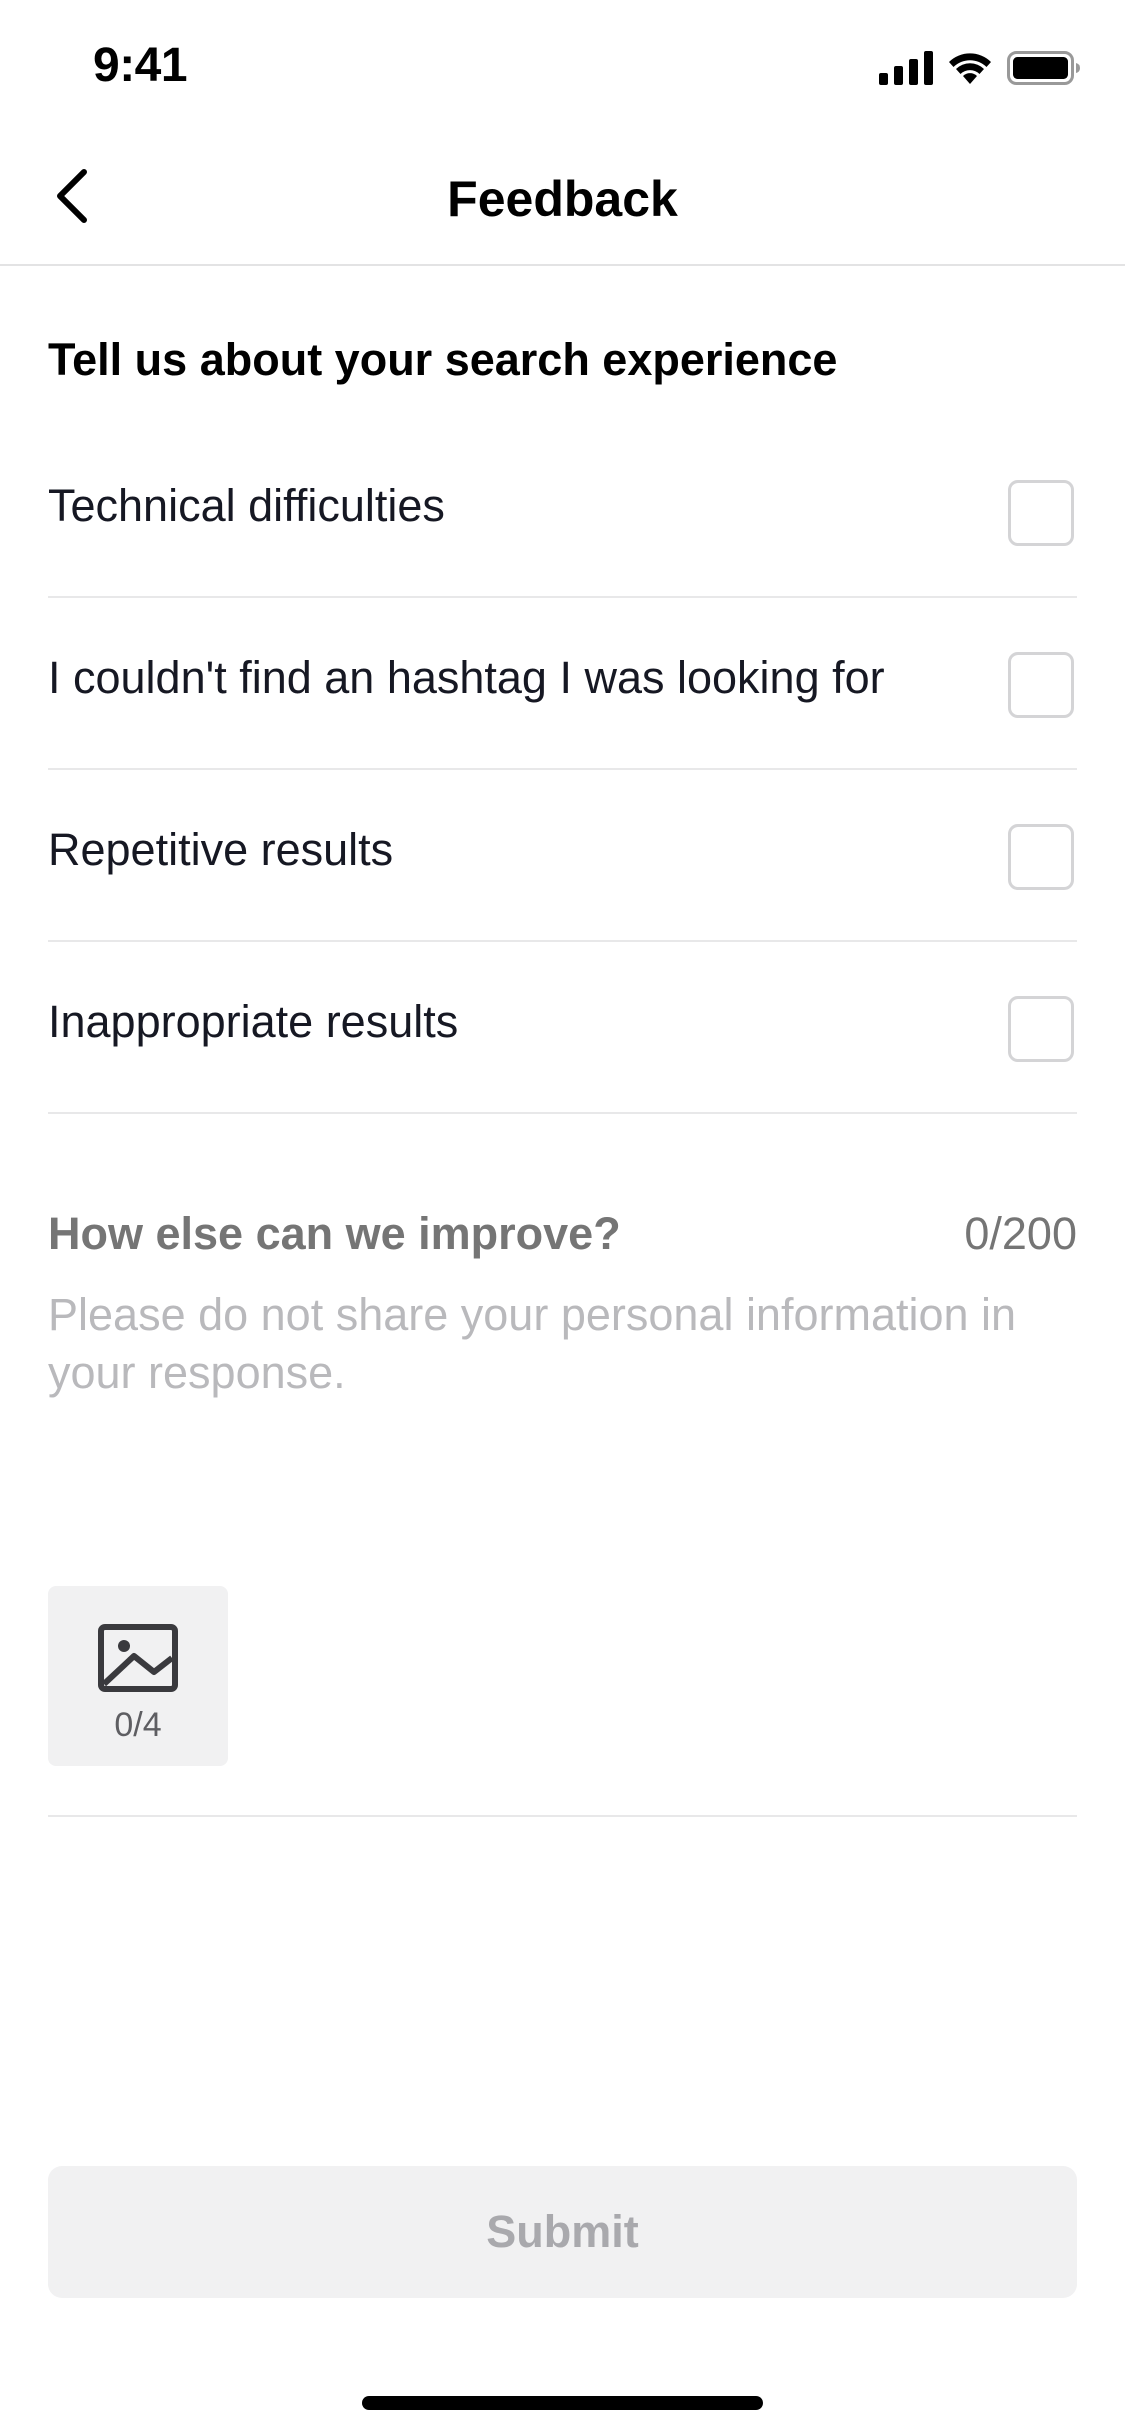  Describe the element at coordinates (443, 359) in the screenshot. I see `section-title: Tell us about your search experience` at that location.